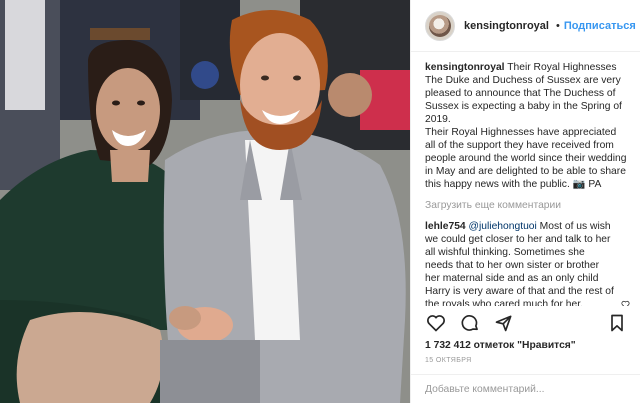 The height and width of the screenshot is (403, 640). I want to click on caption-username: kensingtonroyal, so click(465, 67).